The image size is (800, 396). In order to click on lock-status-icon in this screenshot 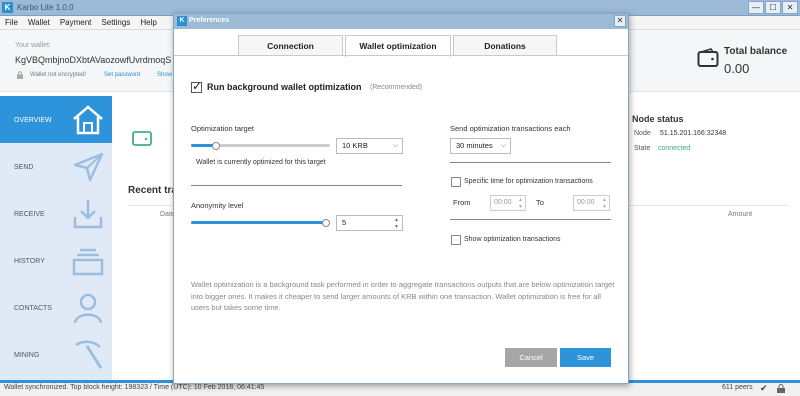, I will do `click(781, 388)`.